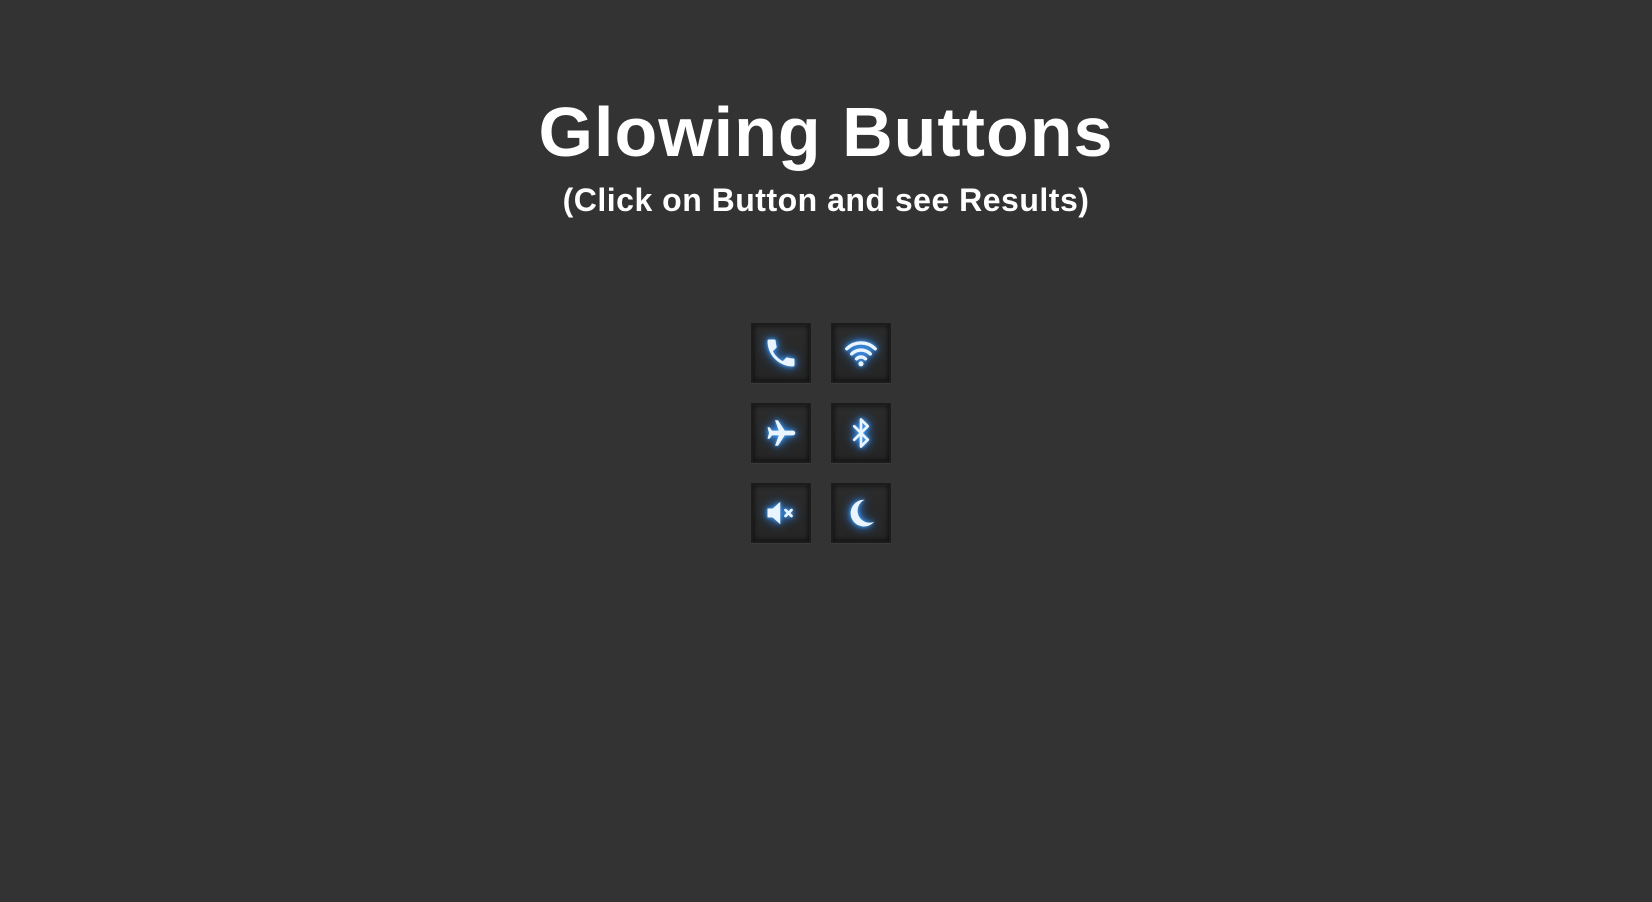 This screenshot has height=902, width=1652. I want to click on page-subtitle: (Click on Button and see Results), so click(826, 200).